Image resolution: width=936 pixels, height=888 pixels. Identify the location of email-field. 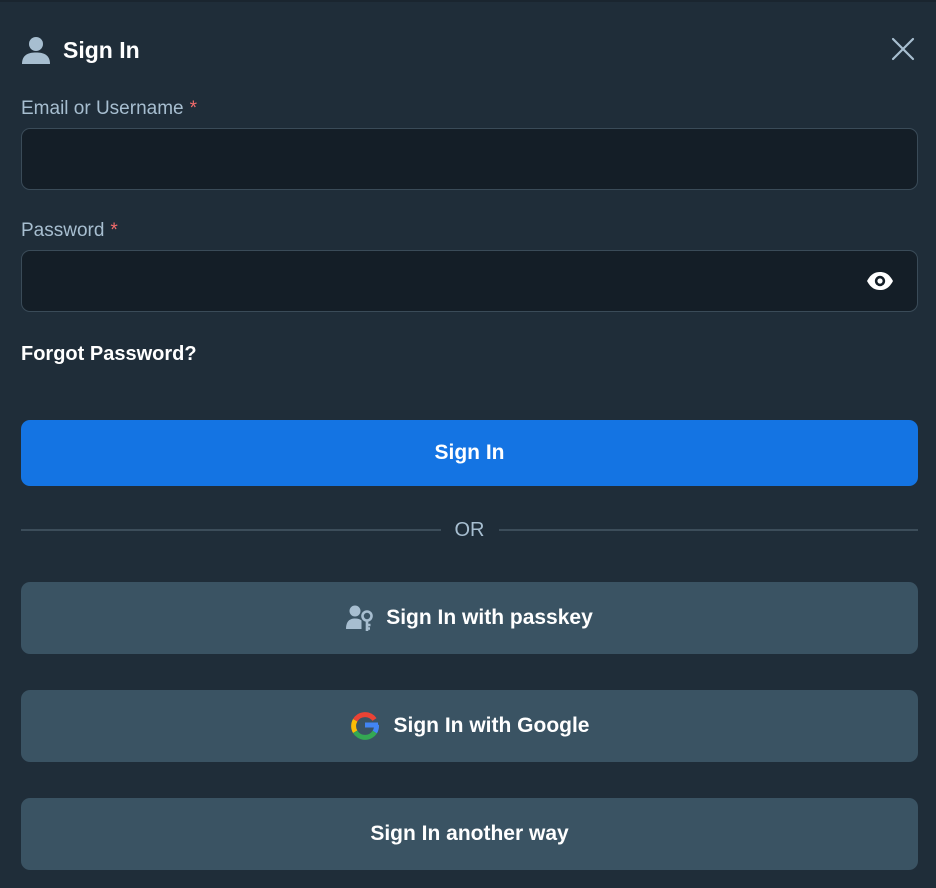
(469, 159).